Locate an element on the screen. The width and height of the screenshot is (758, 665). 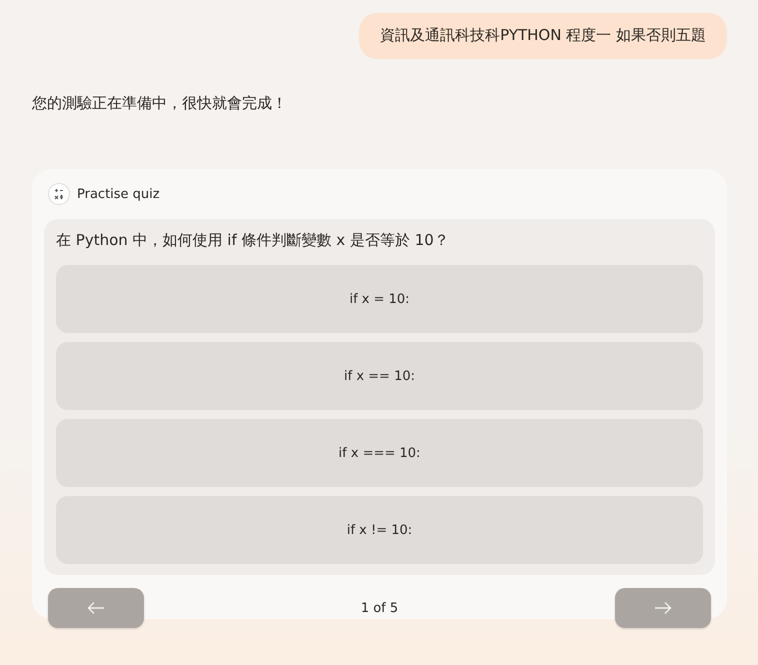
next-button is located at coordinates (663, 608).